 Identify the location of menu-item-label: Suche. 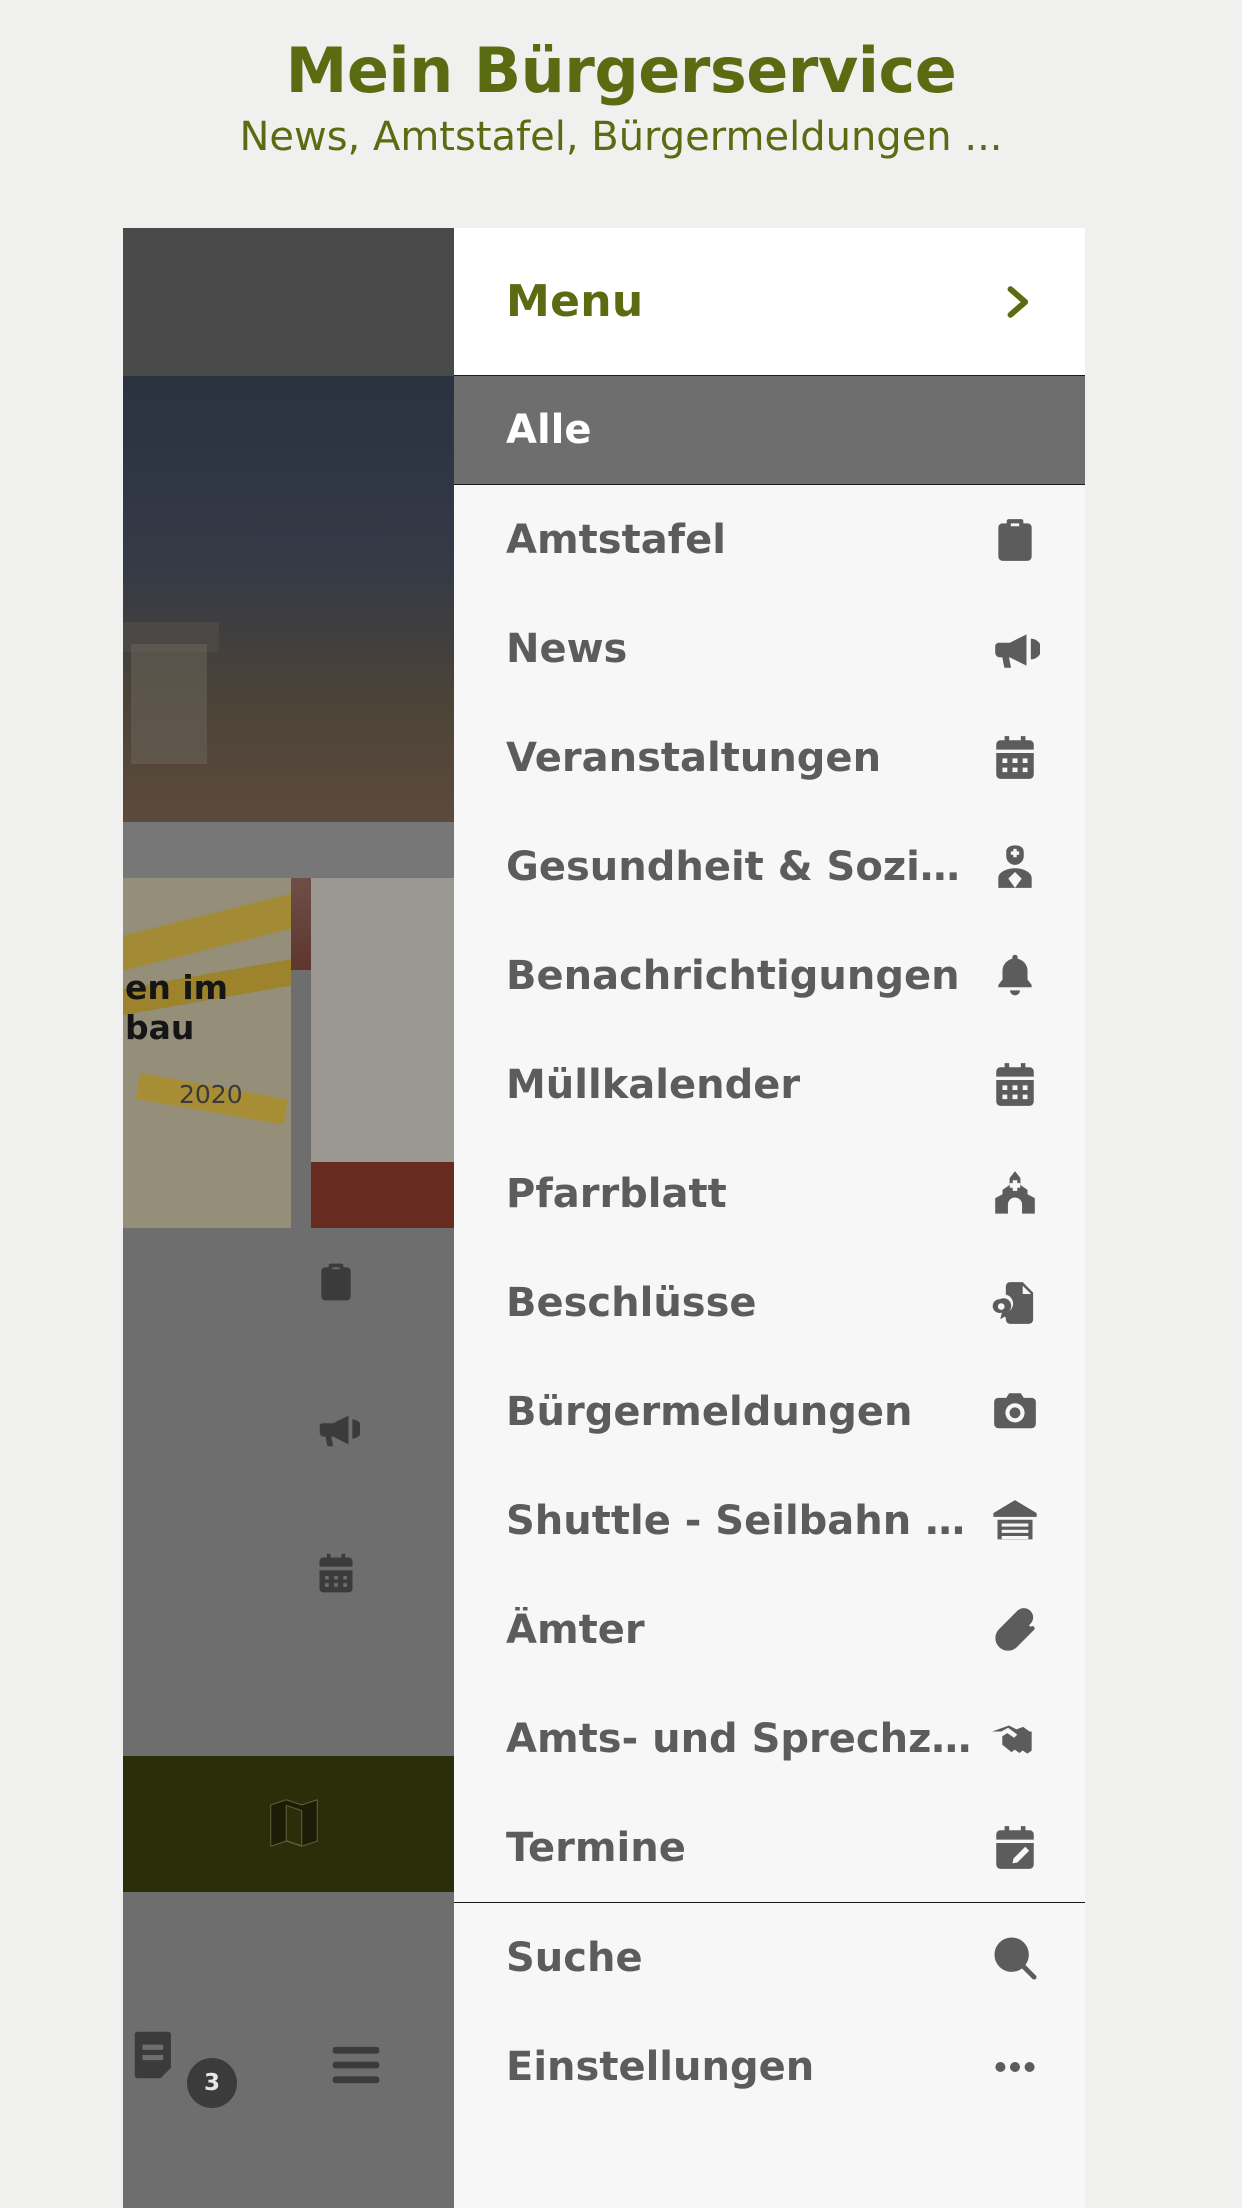
(574, 1957).